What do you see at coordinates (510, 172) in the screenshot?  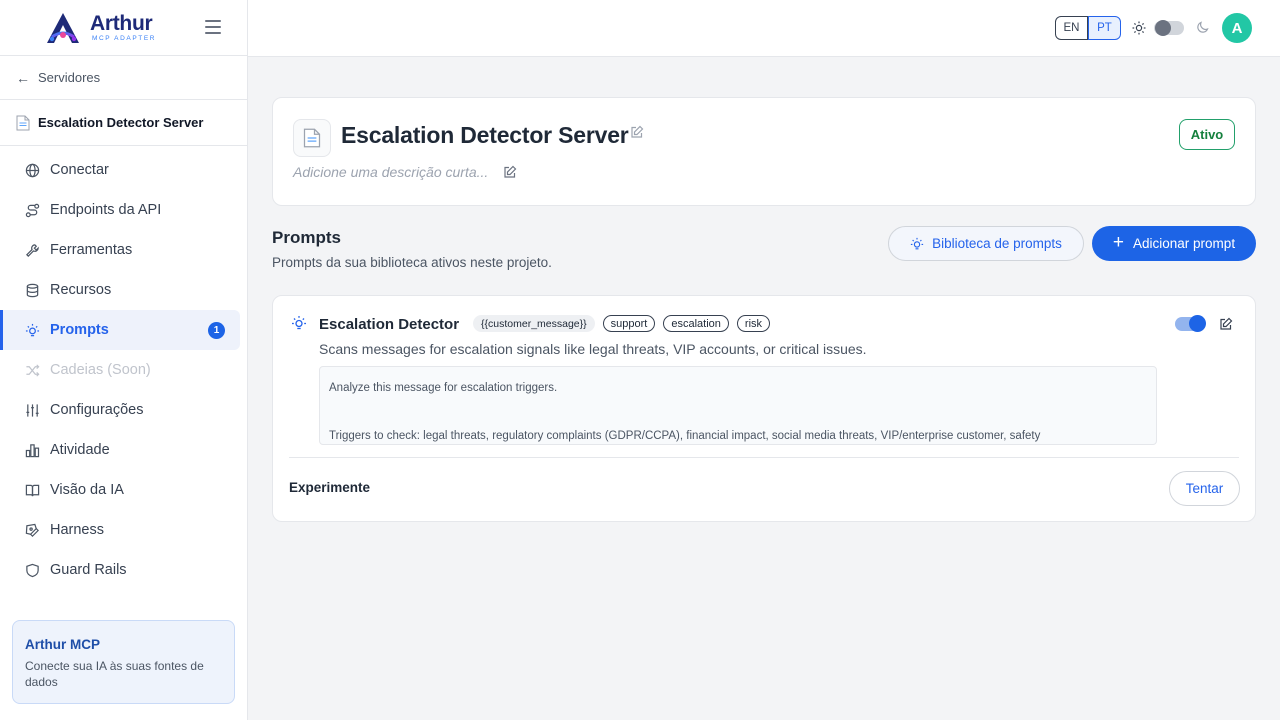 I see `edit-description-icon` at bounding box center [510, 172].